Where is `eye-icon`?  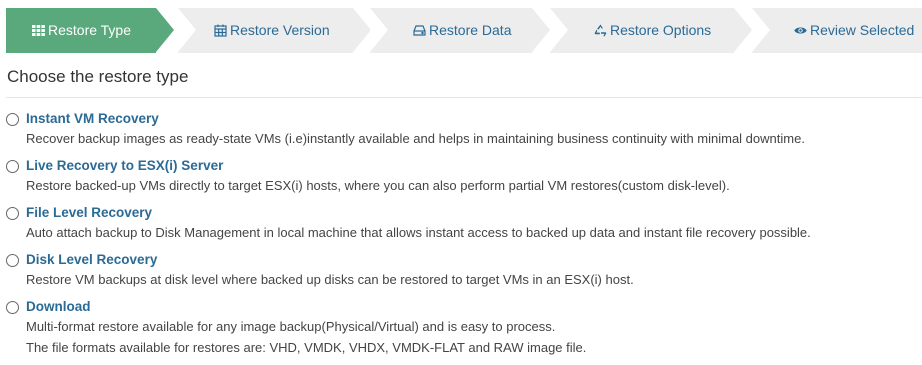
eye-icon is located at coordinates (800, 30).